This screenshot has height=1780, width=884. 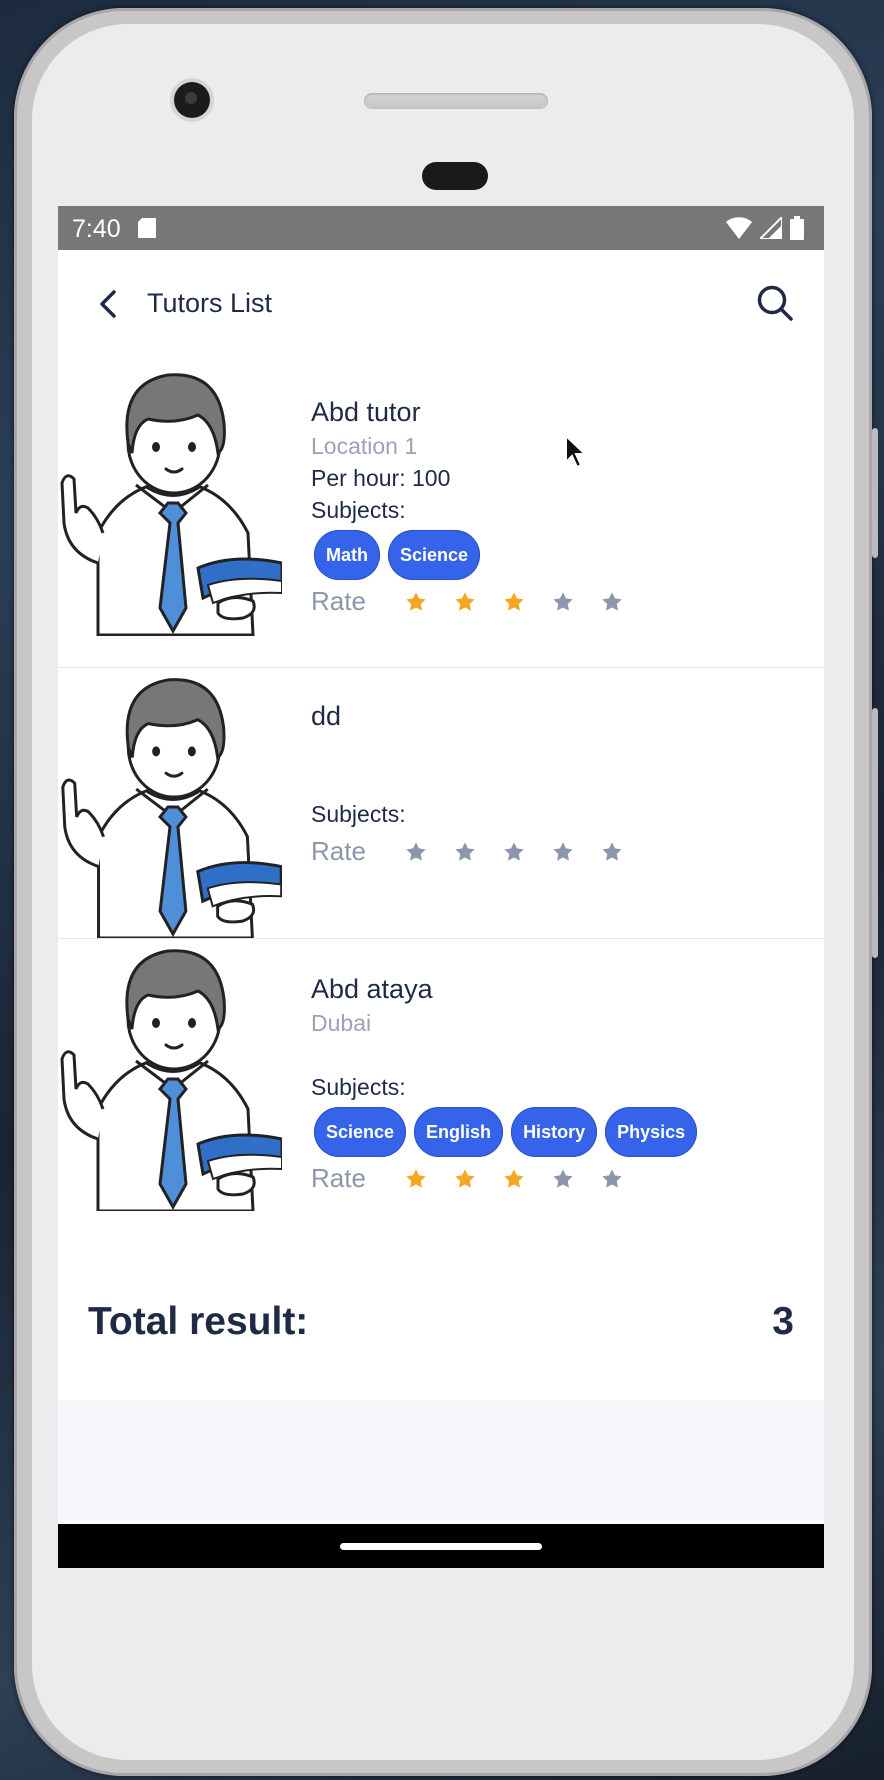 What do you see at coordinates (372, 989) in the screenshot?
I see `tutor-name: Abd ataya` at bounding box center [372, 989].